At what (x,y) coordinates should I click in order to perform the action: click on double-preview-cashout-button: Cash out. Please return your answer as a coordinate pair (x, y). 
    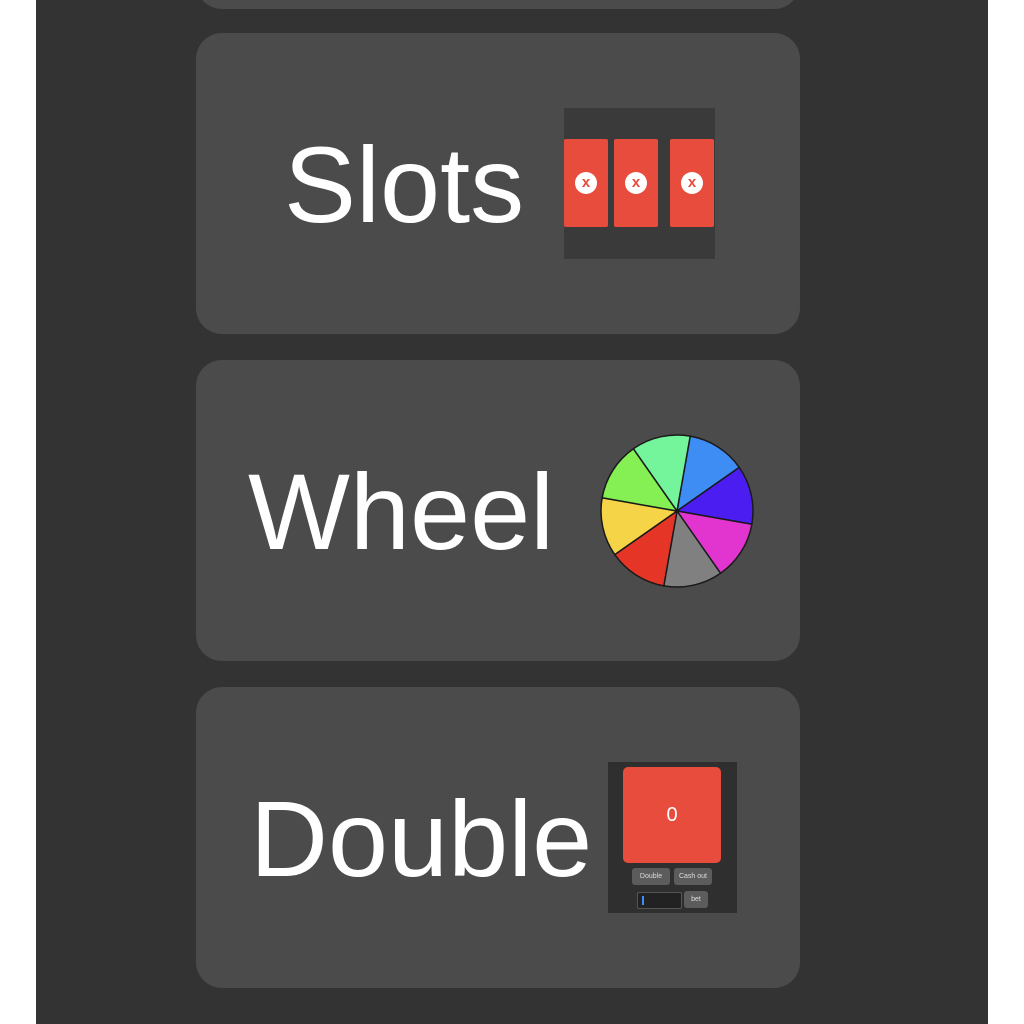
    Looking at the image, I should click on (693, 876).